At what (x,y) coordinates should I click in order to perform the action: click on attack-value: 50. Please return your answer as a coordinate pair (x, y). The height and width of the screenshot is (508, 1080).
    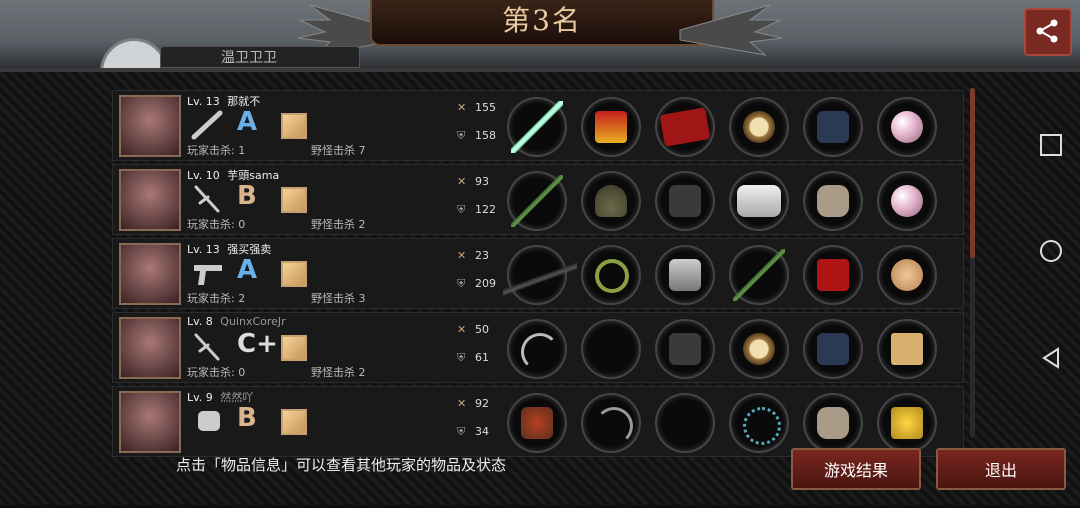
    Looking at the image, I should click on (482, 329).